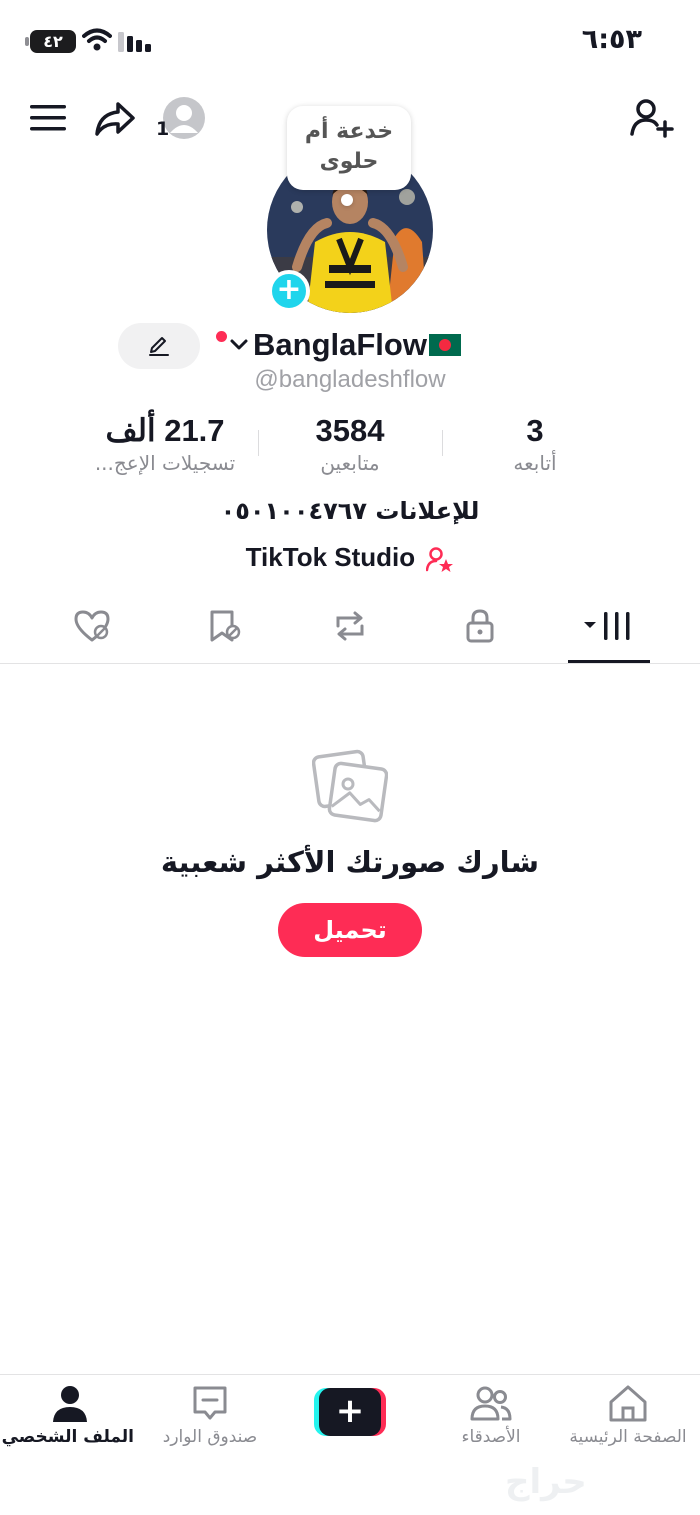 The image size is (700, 1515). What do you see at coordinates (440, 560) in the screenshot?
I see `creator-star-icon` at bounding box center [440, 560].